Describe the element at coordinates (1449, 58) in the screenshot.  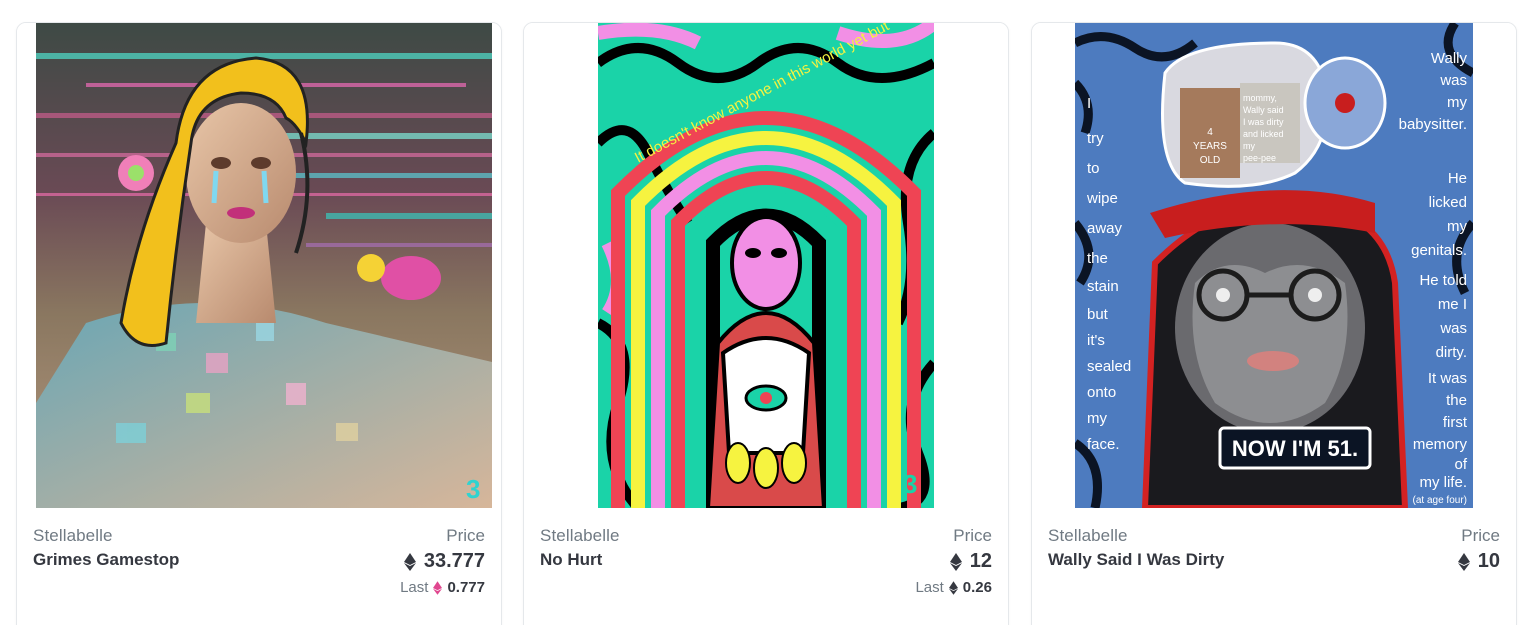
I see `artwork-right-text-0: Wally` at that location.